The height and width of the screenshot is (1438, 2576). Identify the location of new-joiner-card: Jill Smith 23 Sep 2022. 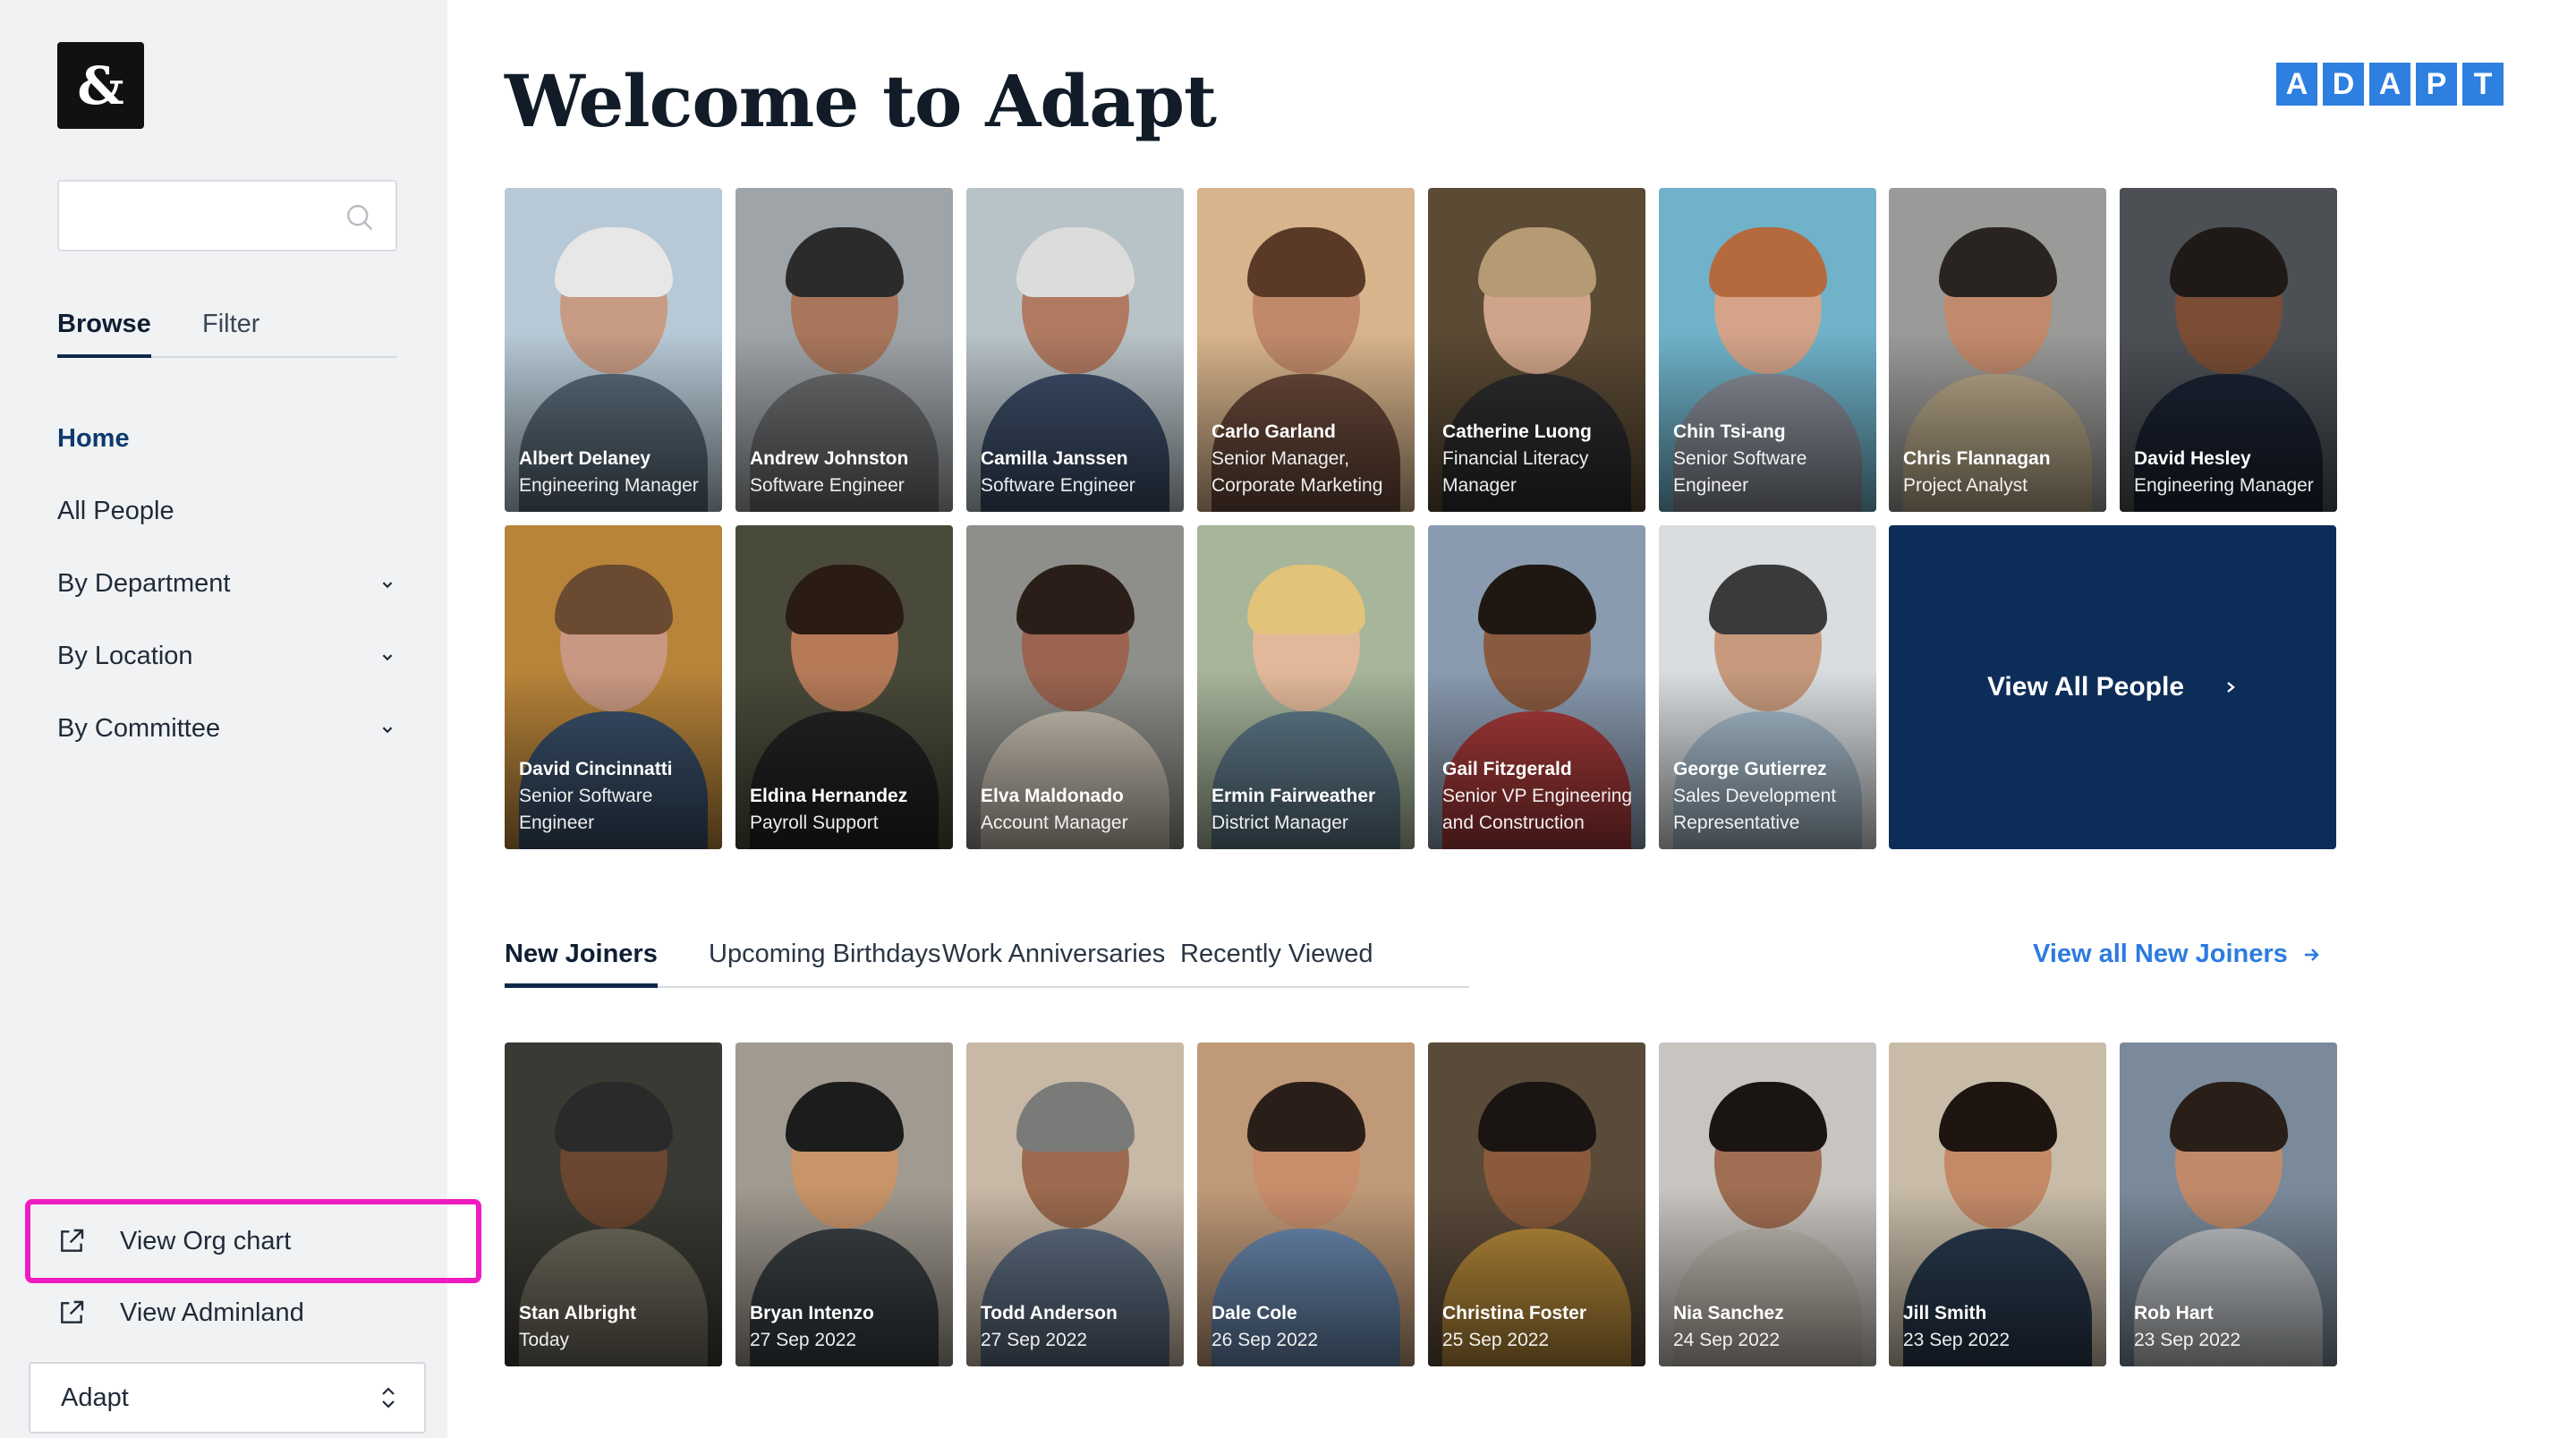
(1997, 1204).